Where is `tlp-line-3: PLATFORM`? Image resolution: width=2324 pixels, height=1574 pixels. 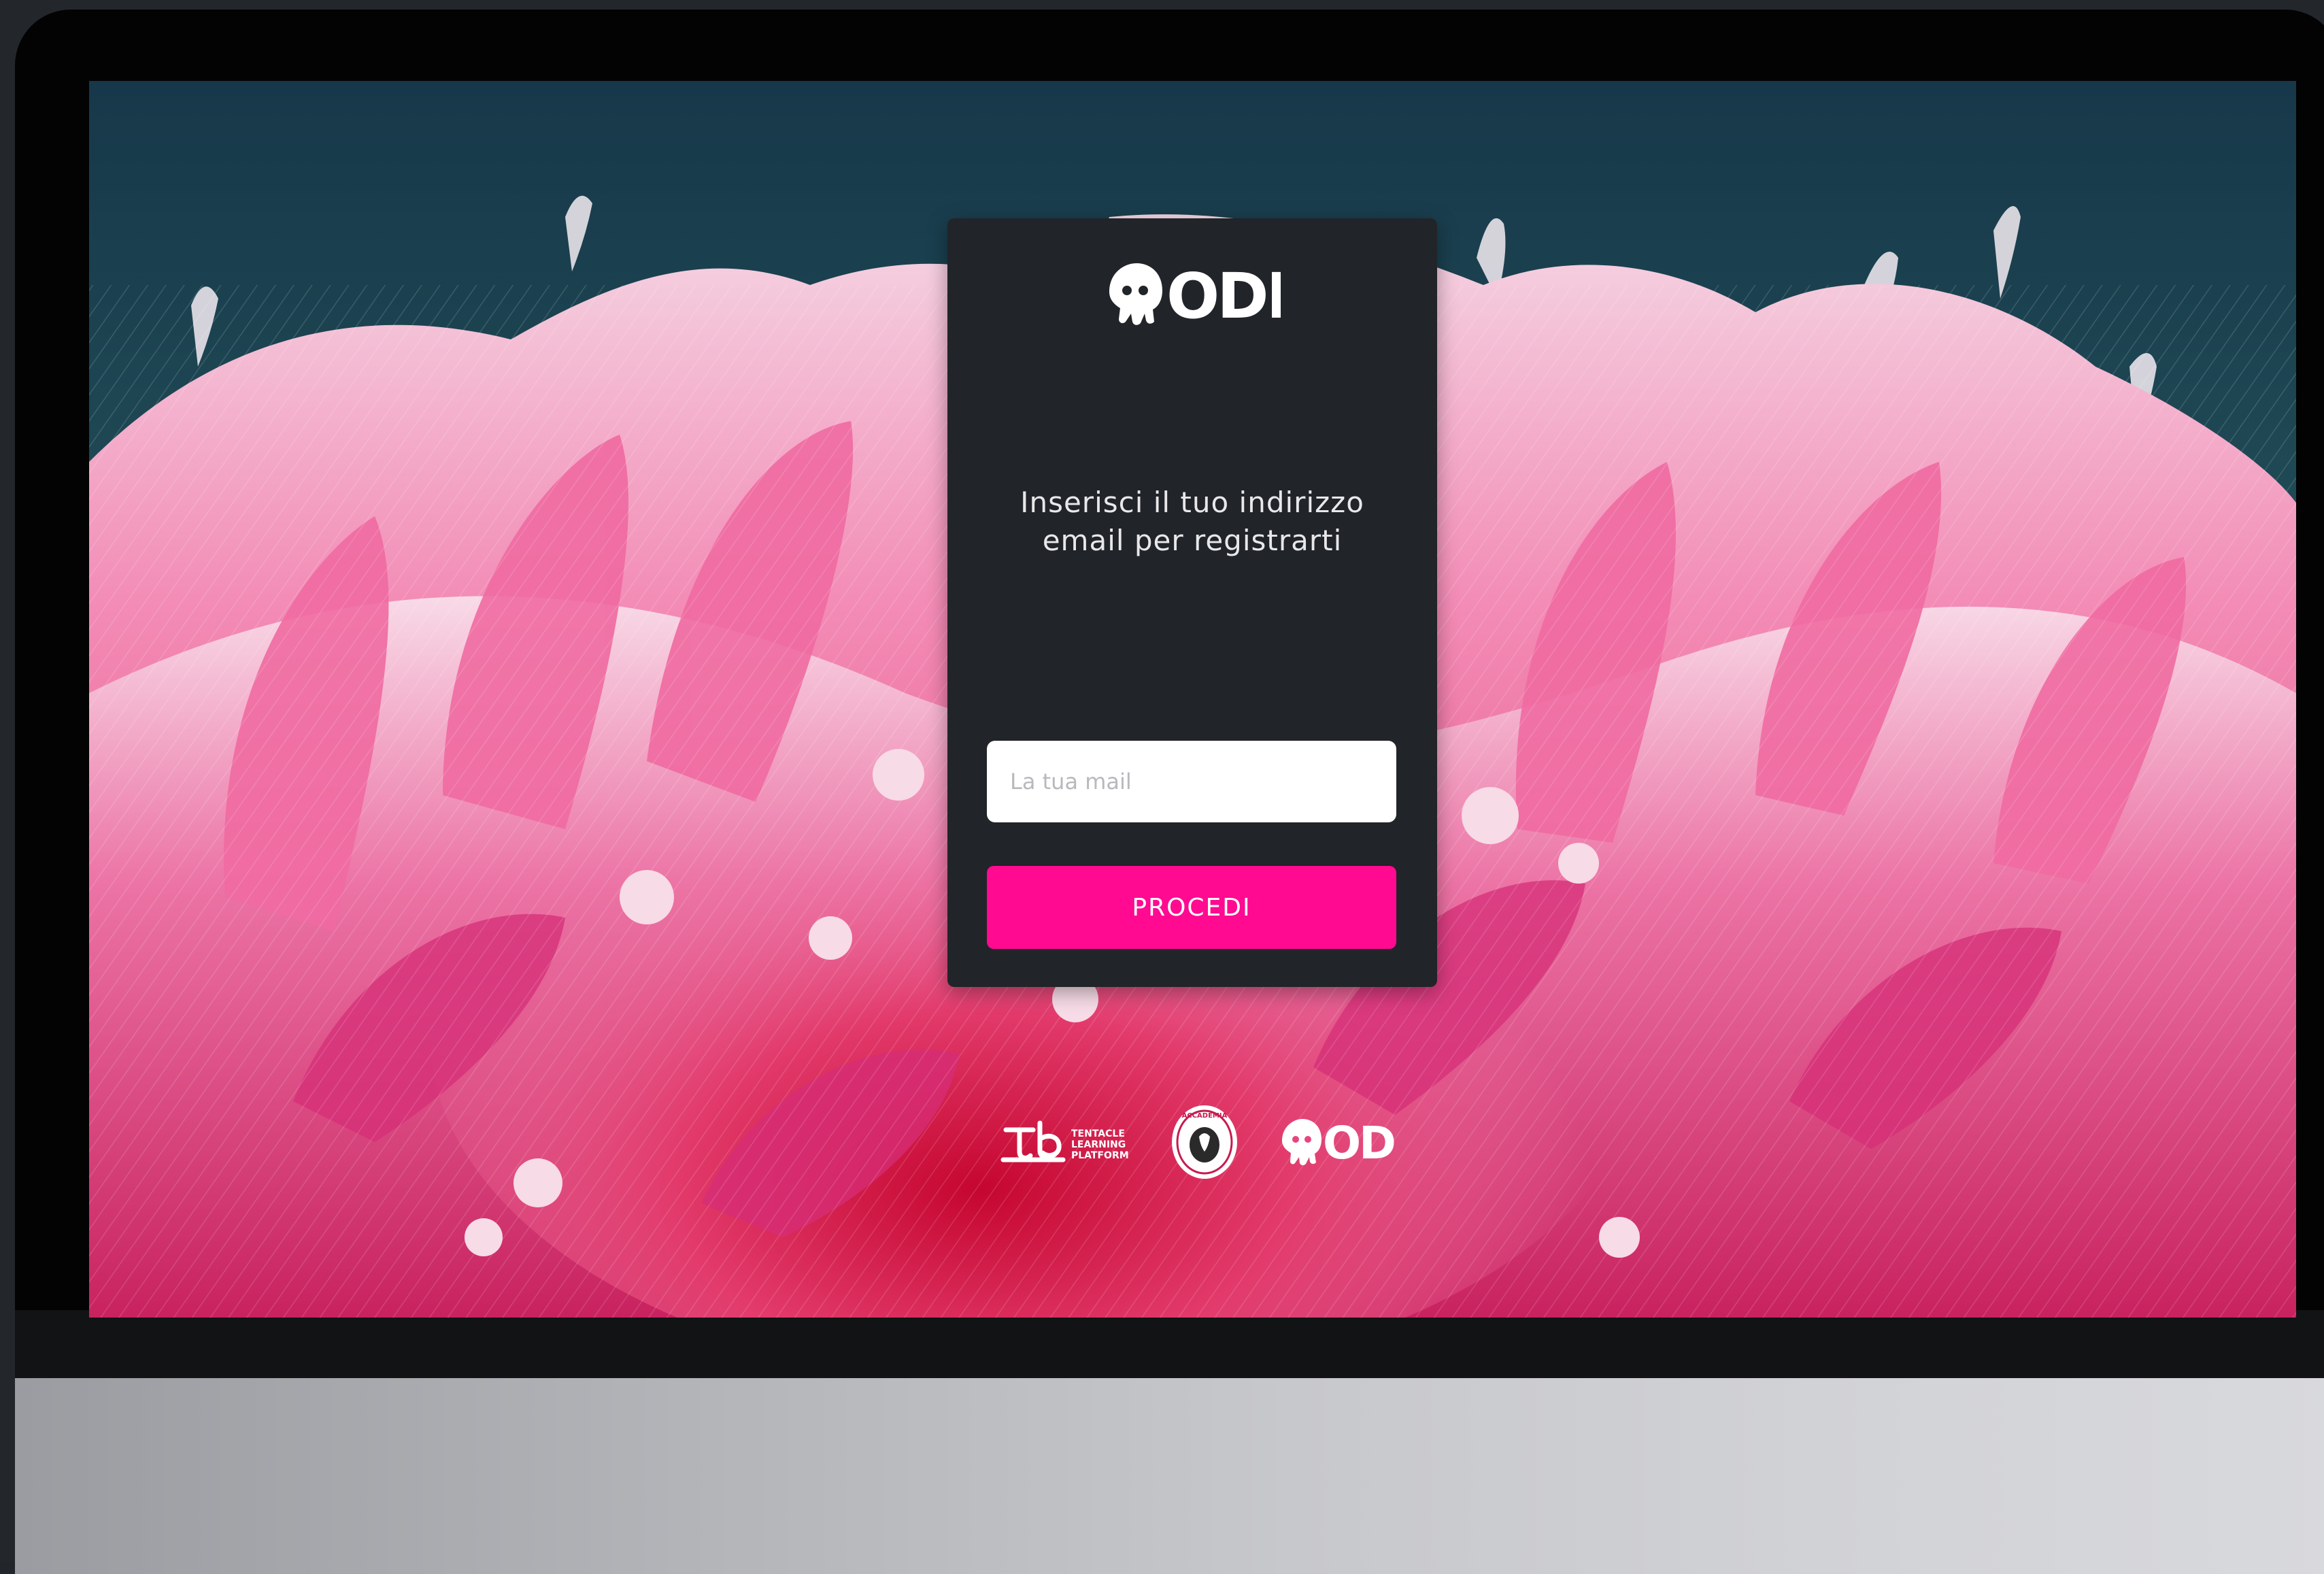 tlp-line-3: PLATFORM is located at coordinates (1100, 1155).